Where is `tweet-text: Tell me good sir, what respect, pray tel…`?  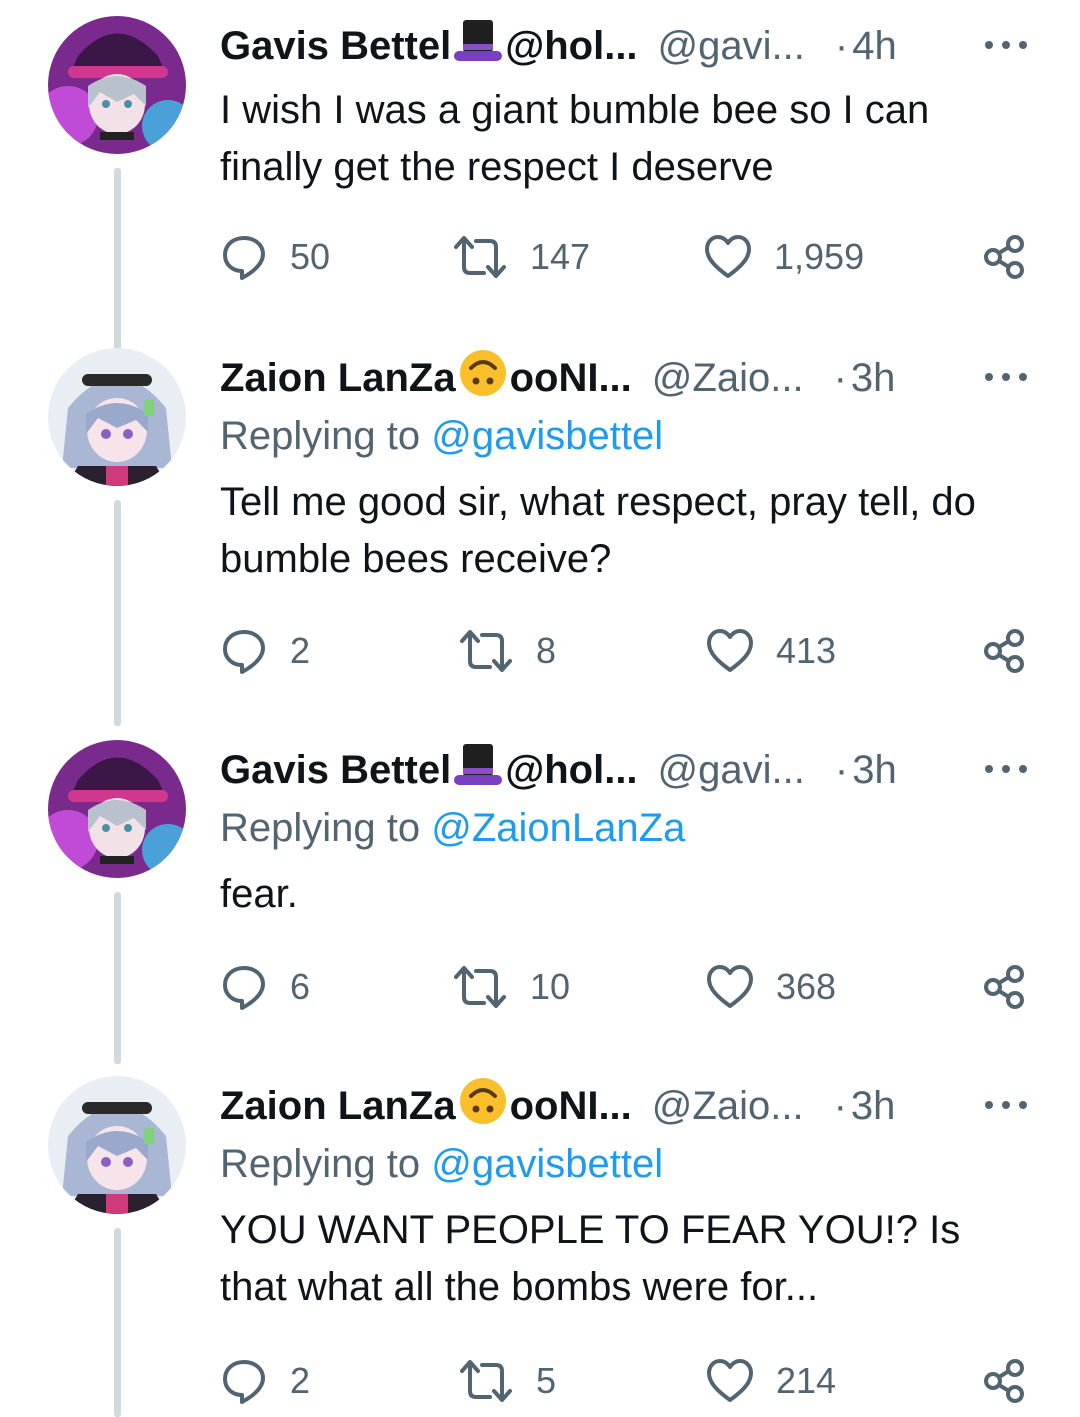 tweet-text: Tell me good sir, what respect, pray tel… is located at coordinates (598, 530).